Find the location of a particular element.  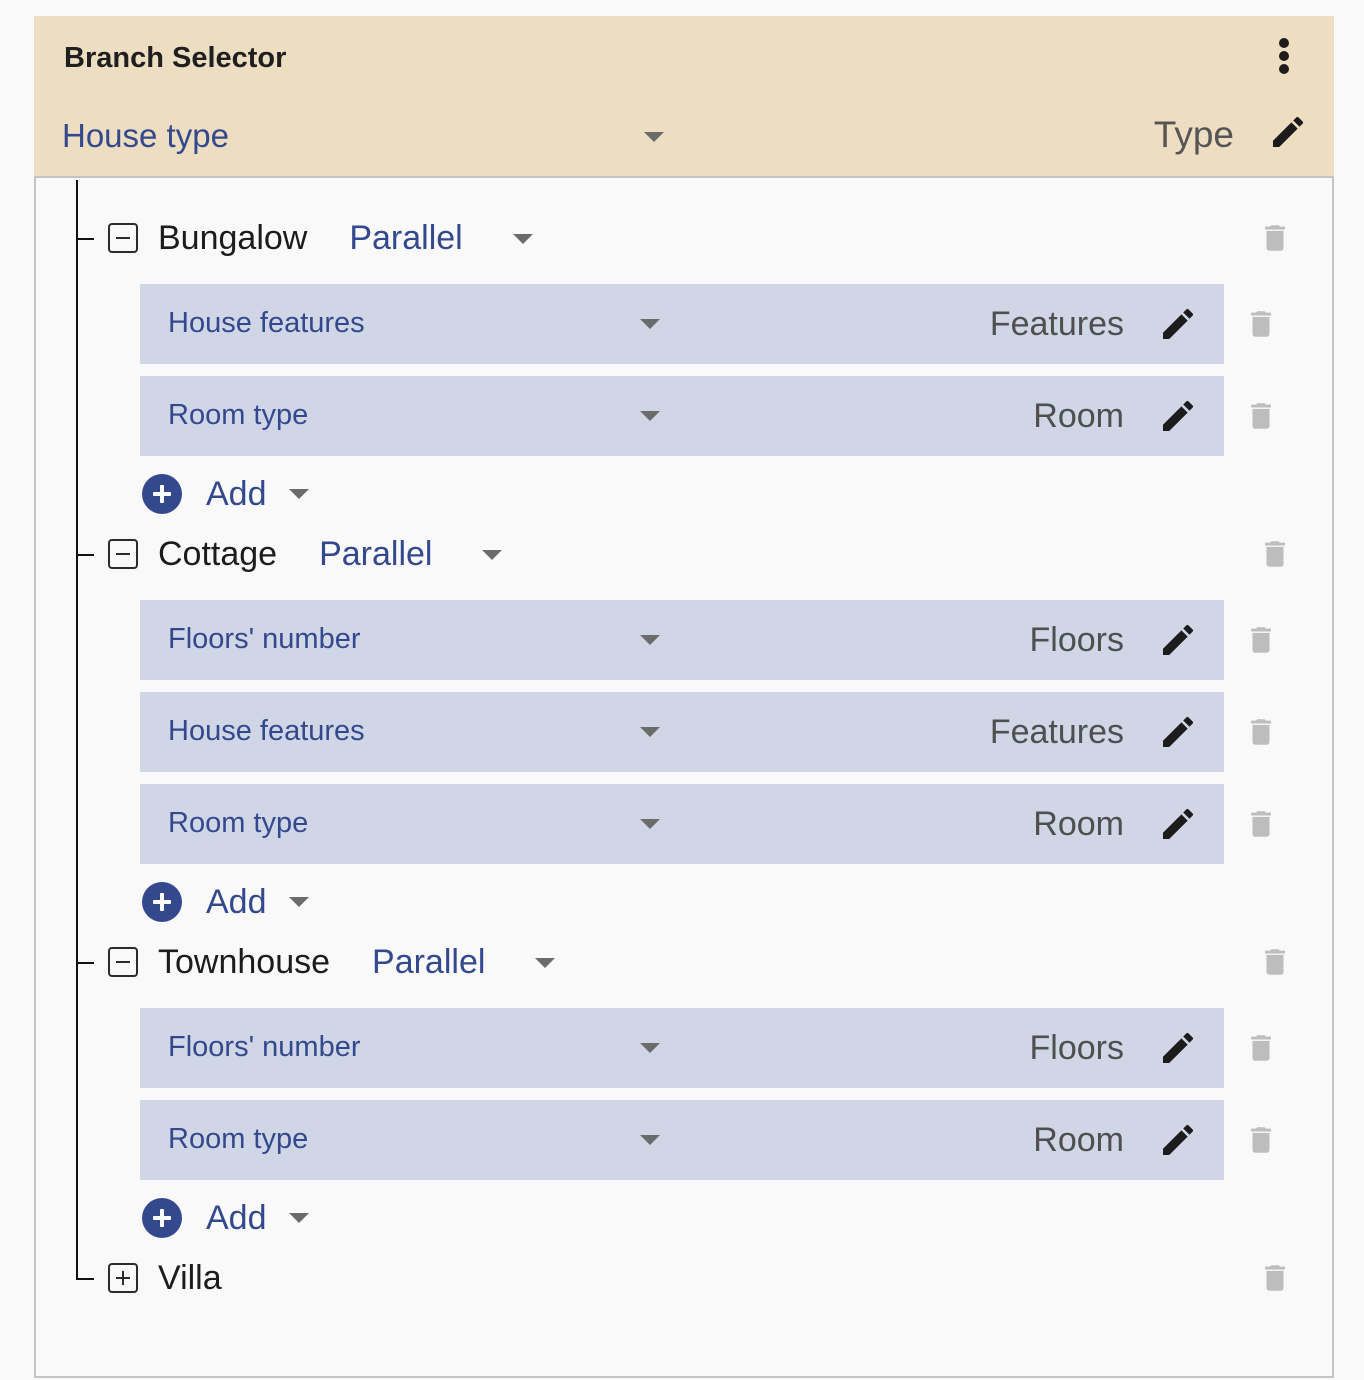

branch-name: Townhouse is located at coordinates (244, 962).